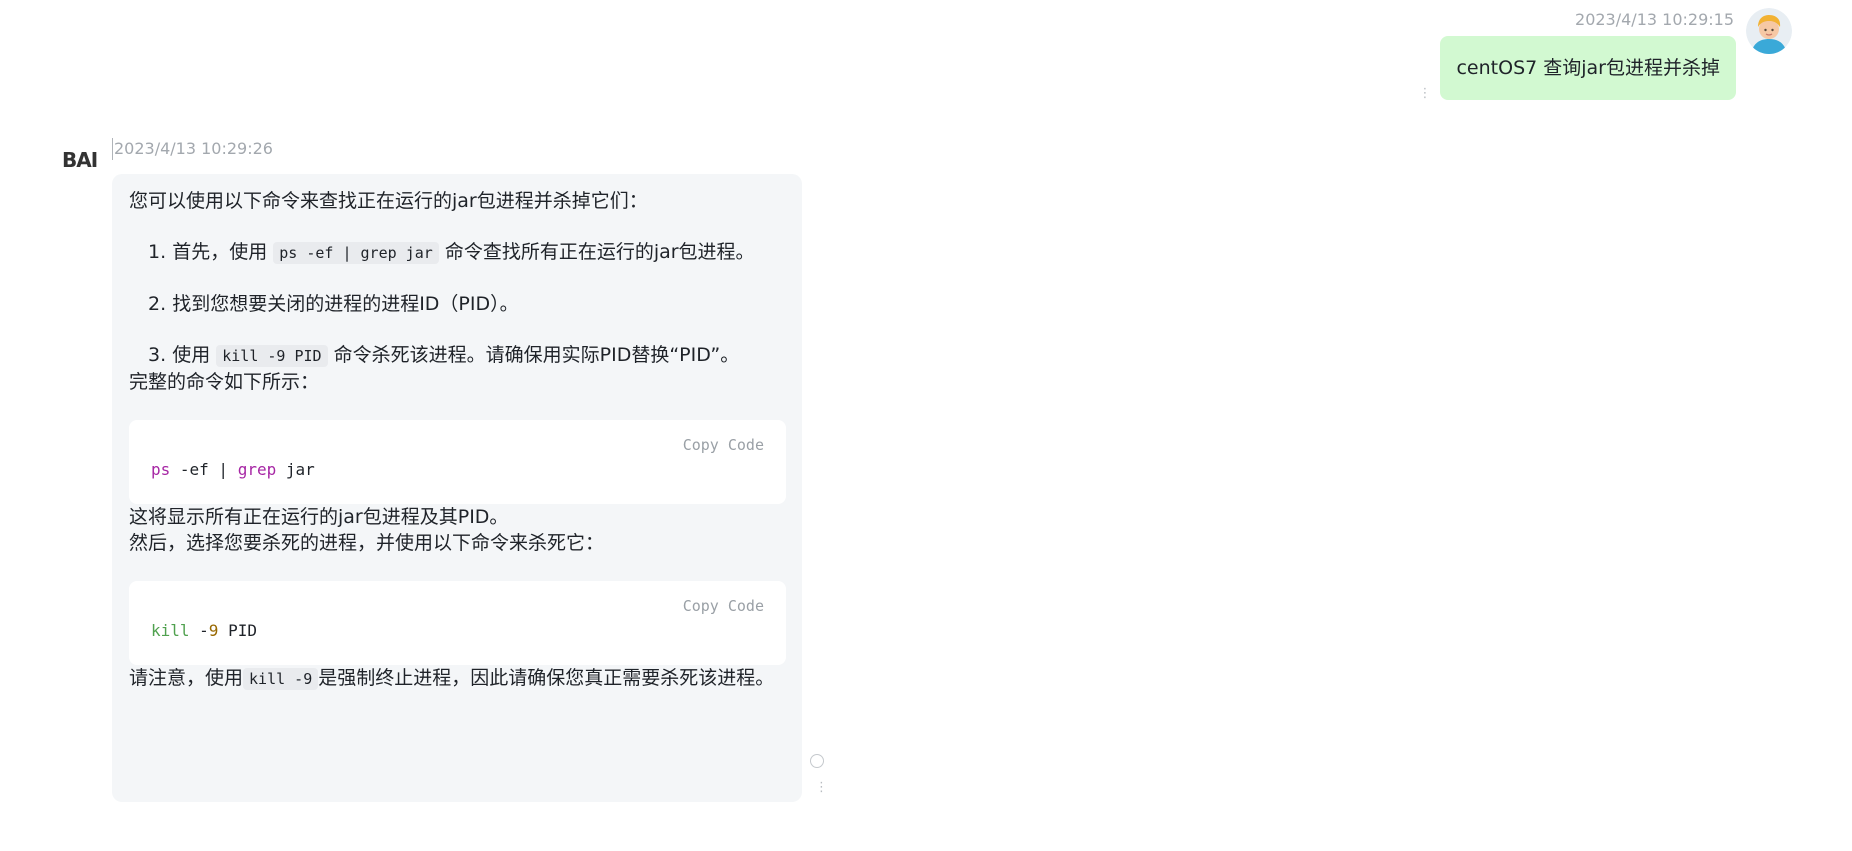 This screenshot has width=1852, height=851. Describe the element at coordinates (1424, 93) in the screenshot. I see `user-message-more-icon: ⋮` at that location.